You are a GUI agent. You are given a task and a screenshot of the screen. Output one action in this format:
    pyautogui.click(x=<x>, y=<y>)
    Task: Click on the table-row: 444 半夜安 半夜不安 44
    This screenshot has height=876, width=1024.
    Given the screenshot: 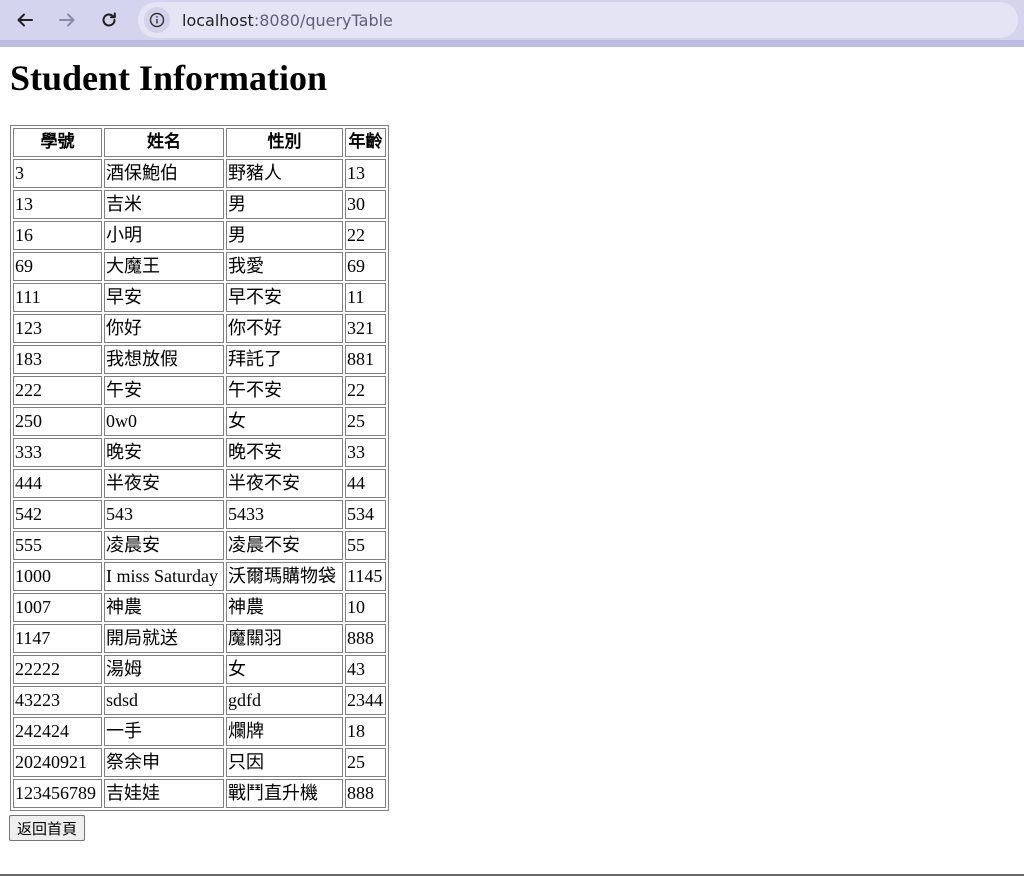 What is the action you would take?
    pyautogui.click(x=199, y=483)
    